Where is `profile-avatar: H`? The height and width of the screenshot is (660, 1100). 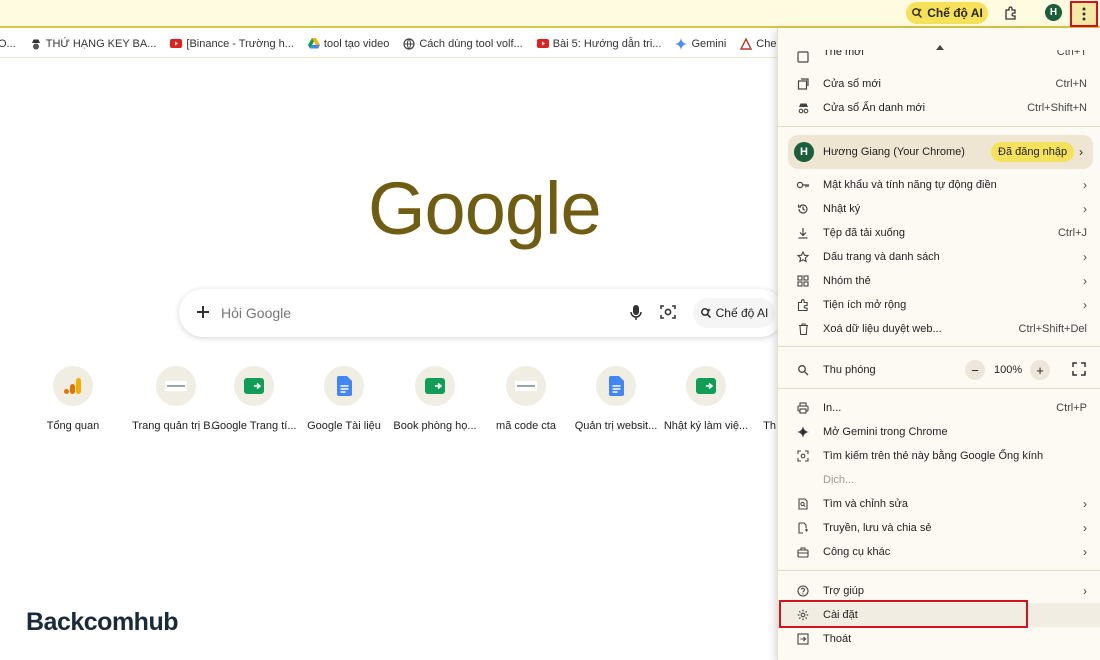
profile-avatar: H is located at coordinates (1053, 12).